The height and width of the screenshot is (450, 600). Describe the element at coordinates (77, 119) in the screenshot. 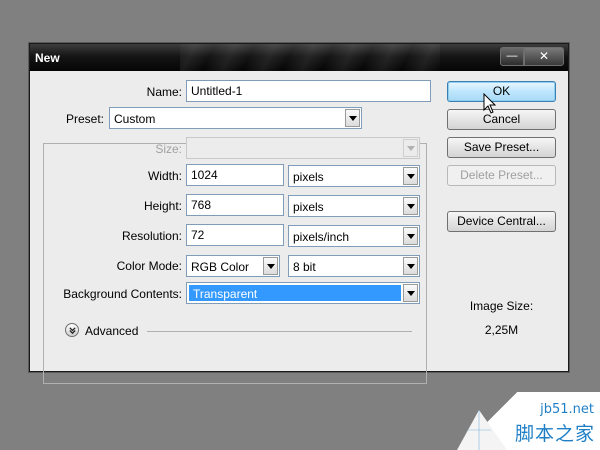

I see `preset-label: Preset:` at that location.